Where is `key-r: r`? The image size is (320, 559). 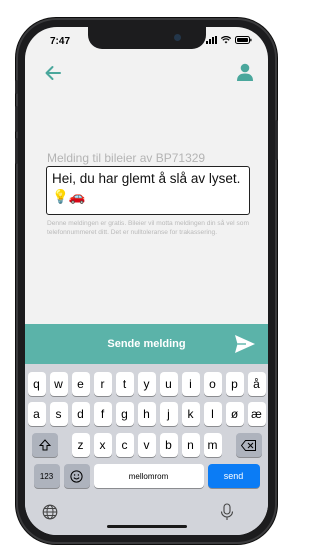
key-r: r is located at coordinates (102, 384).